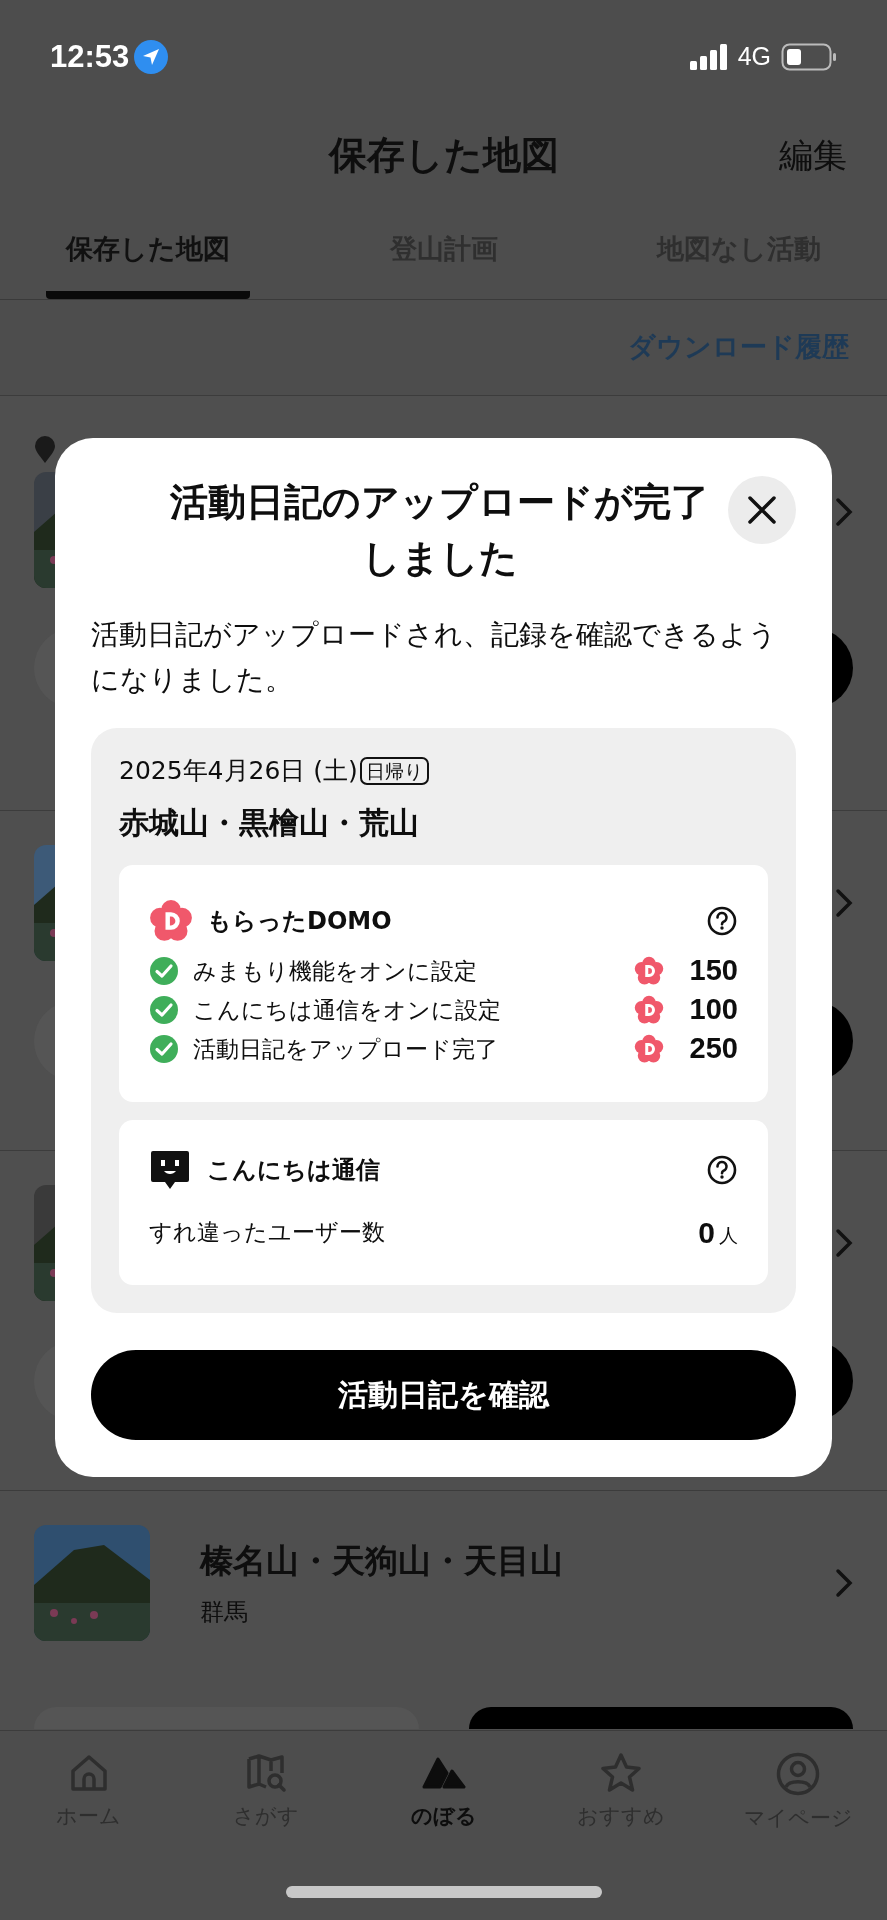  I want to click on reward-label: こんにちは通信をオンに設定, so click(347, 1010).